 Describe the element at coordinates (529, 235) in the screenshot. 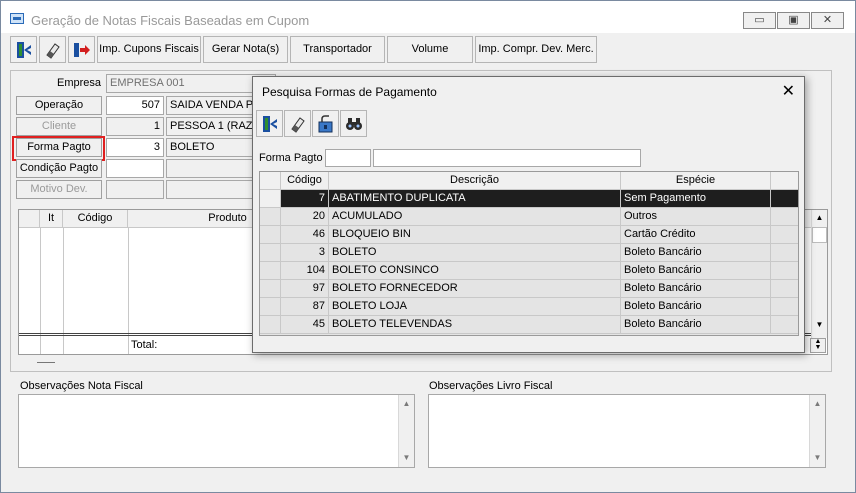

I see `payment-row: 46 BLOQUEIO BIN Cartão Crédito` at that location.